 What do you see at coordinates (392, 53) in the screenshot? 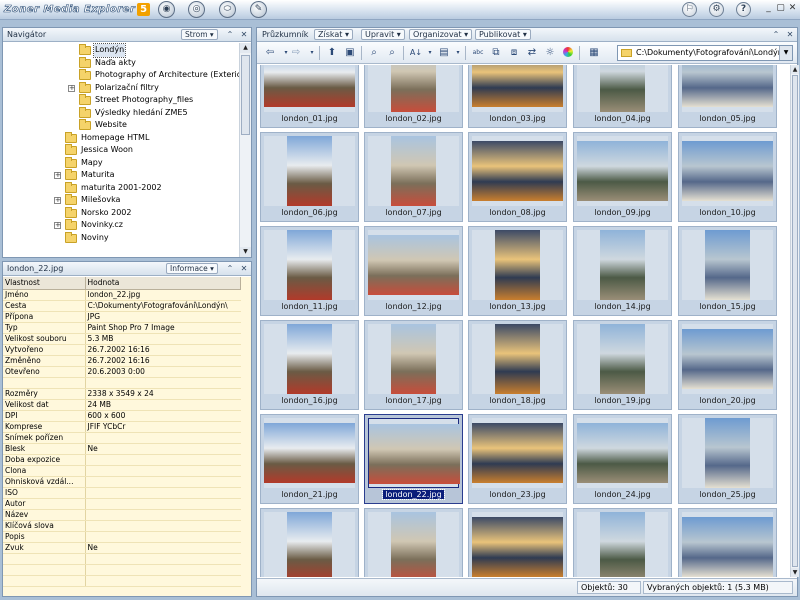
I see `find-similar-icon: ⌕` at bounding box center [392, 53].